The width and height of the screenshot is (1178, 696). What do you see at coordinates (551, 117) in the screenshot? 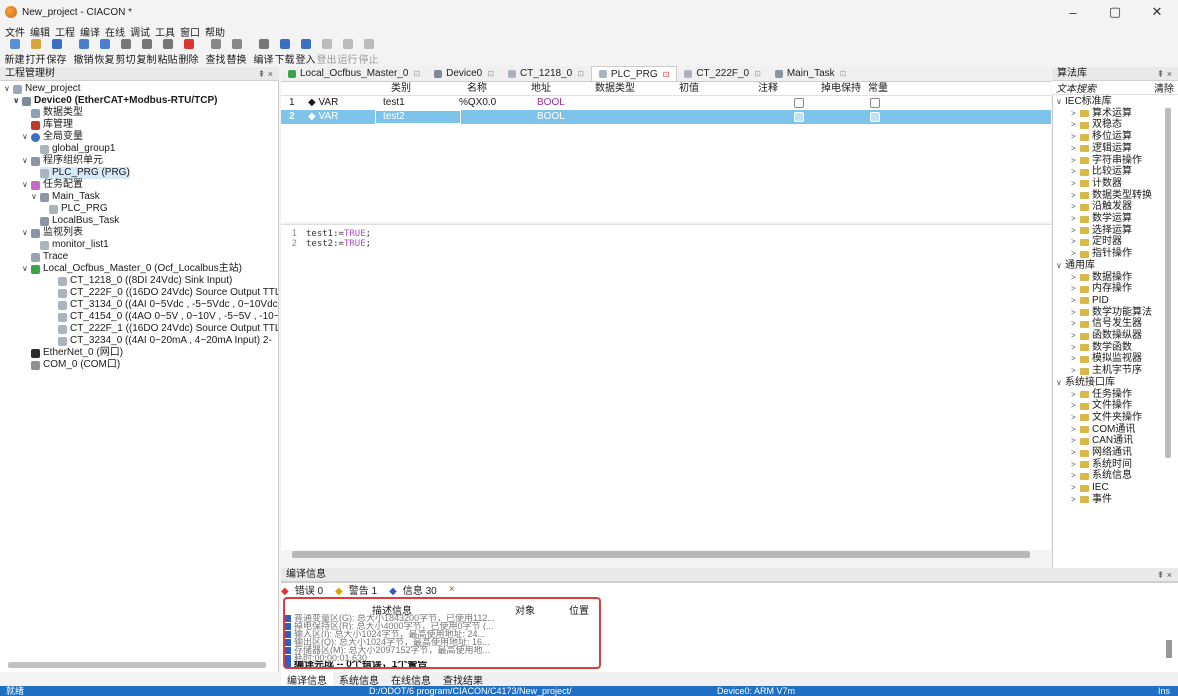
I see `var-type: BOOL` at bounding box center [551, 117].